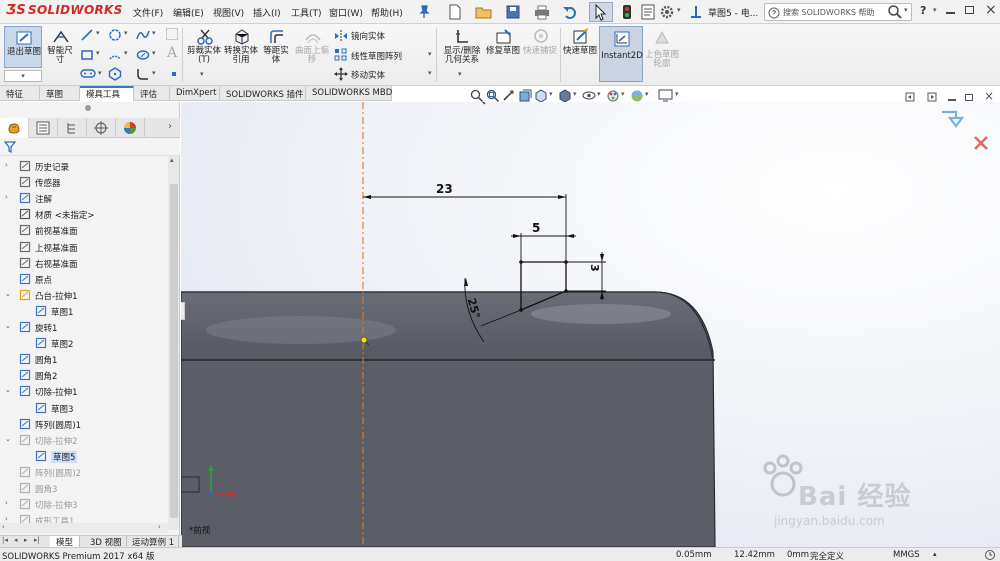 This screenshot has width=1000, height=561. Describe the element at coordinates (989, 96) in the screenshot. I see `viewport-close-icon: ×` at that location.